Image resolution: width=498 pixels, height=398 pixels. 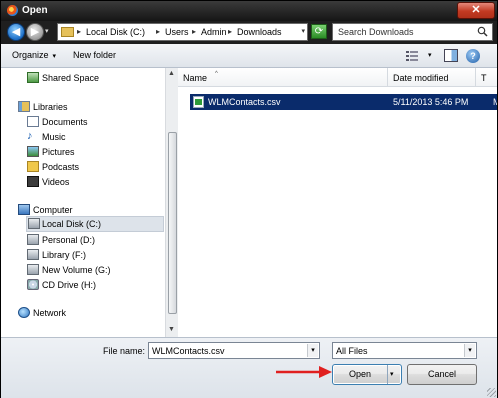 I want to click on sidebar-item-label: Documents, so click(x=65, y=122).